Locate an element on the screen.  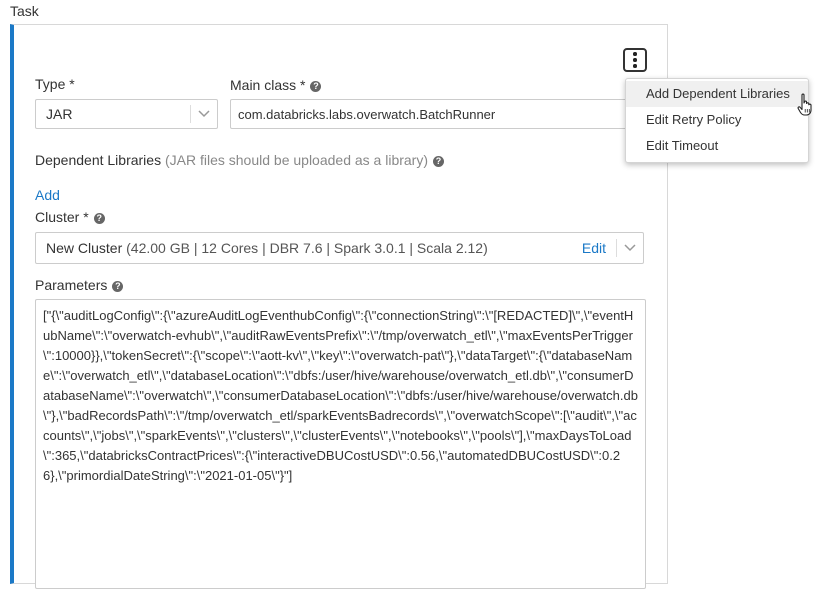
main-class-label: Main class *? is located at coordinates (276, 85).